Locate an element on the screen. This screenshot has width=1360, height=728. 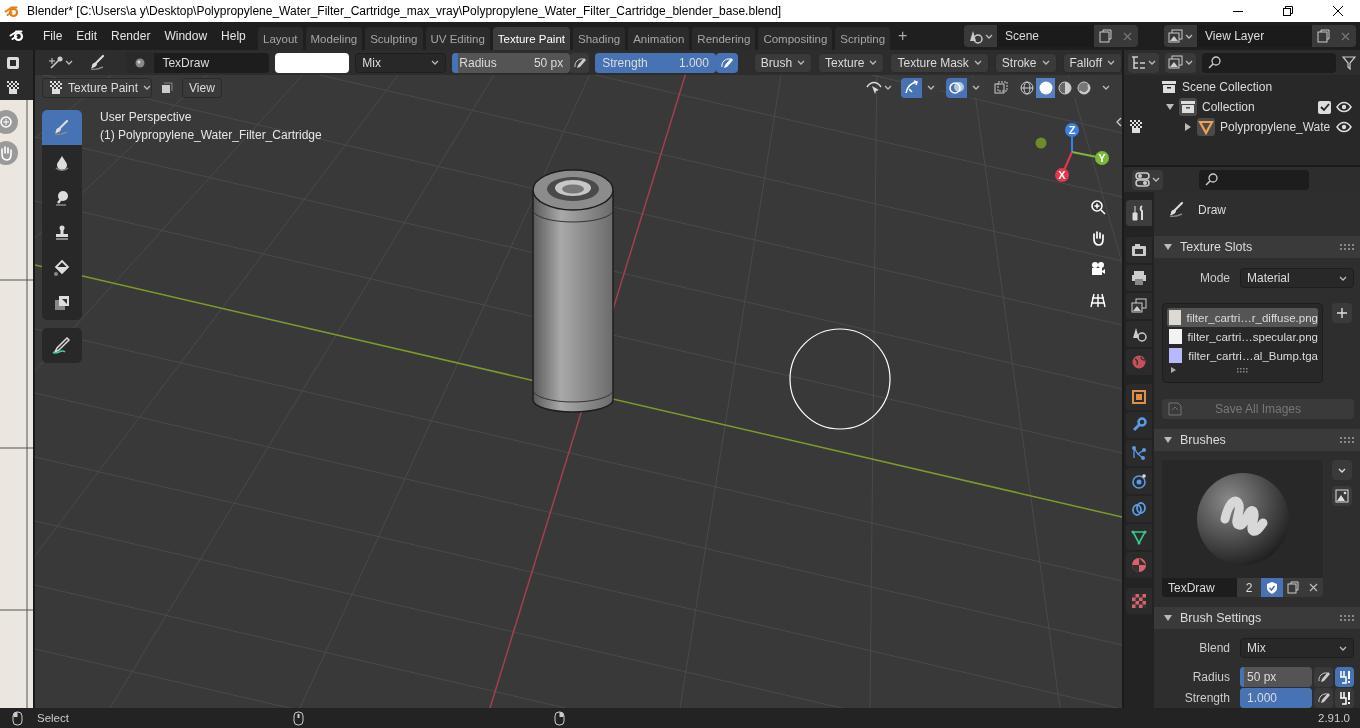
menu-item: Help is located at coordinates (233, 36).